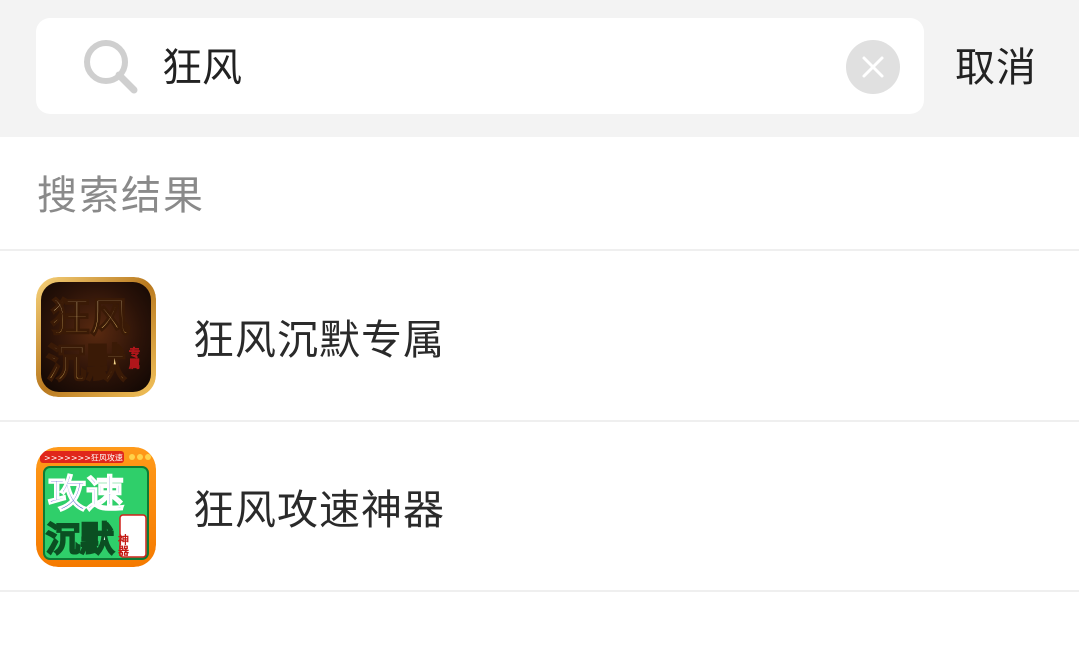  I want to click on icon-text: 专属, so click(134, 358).